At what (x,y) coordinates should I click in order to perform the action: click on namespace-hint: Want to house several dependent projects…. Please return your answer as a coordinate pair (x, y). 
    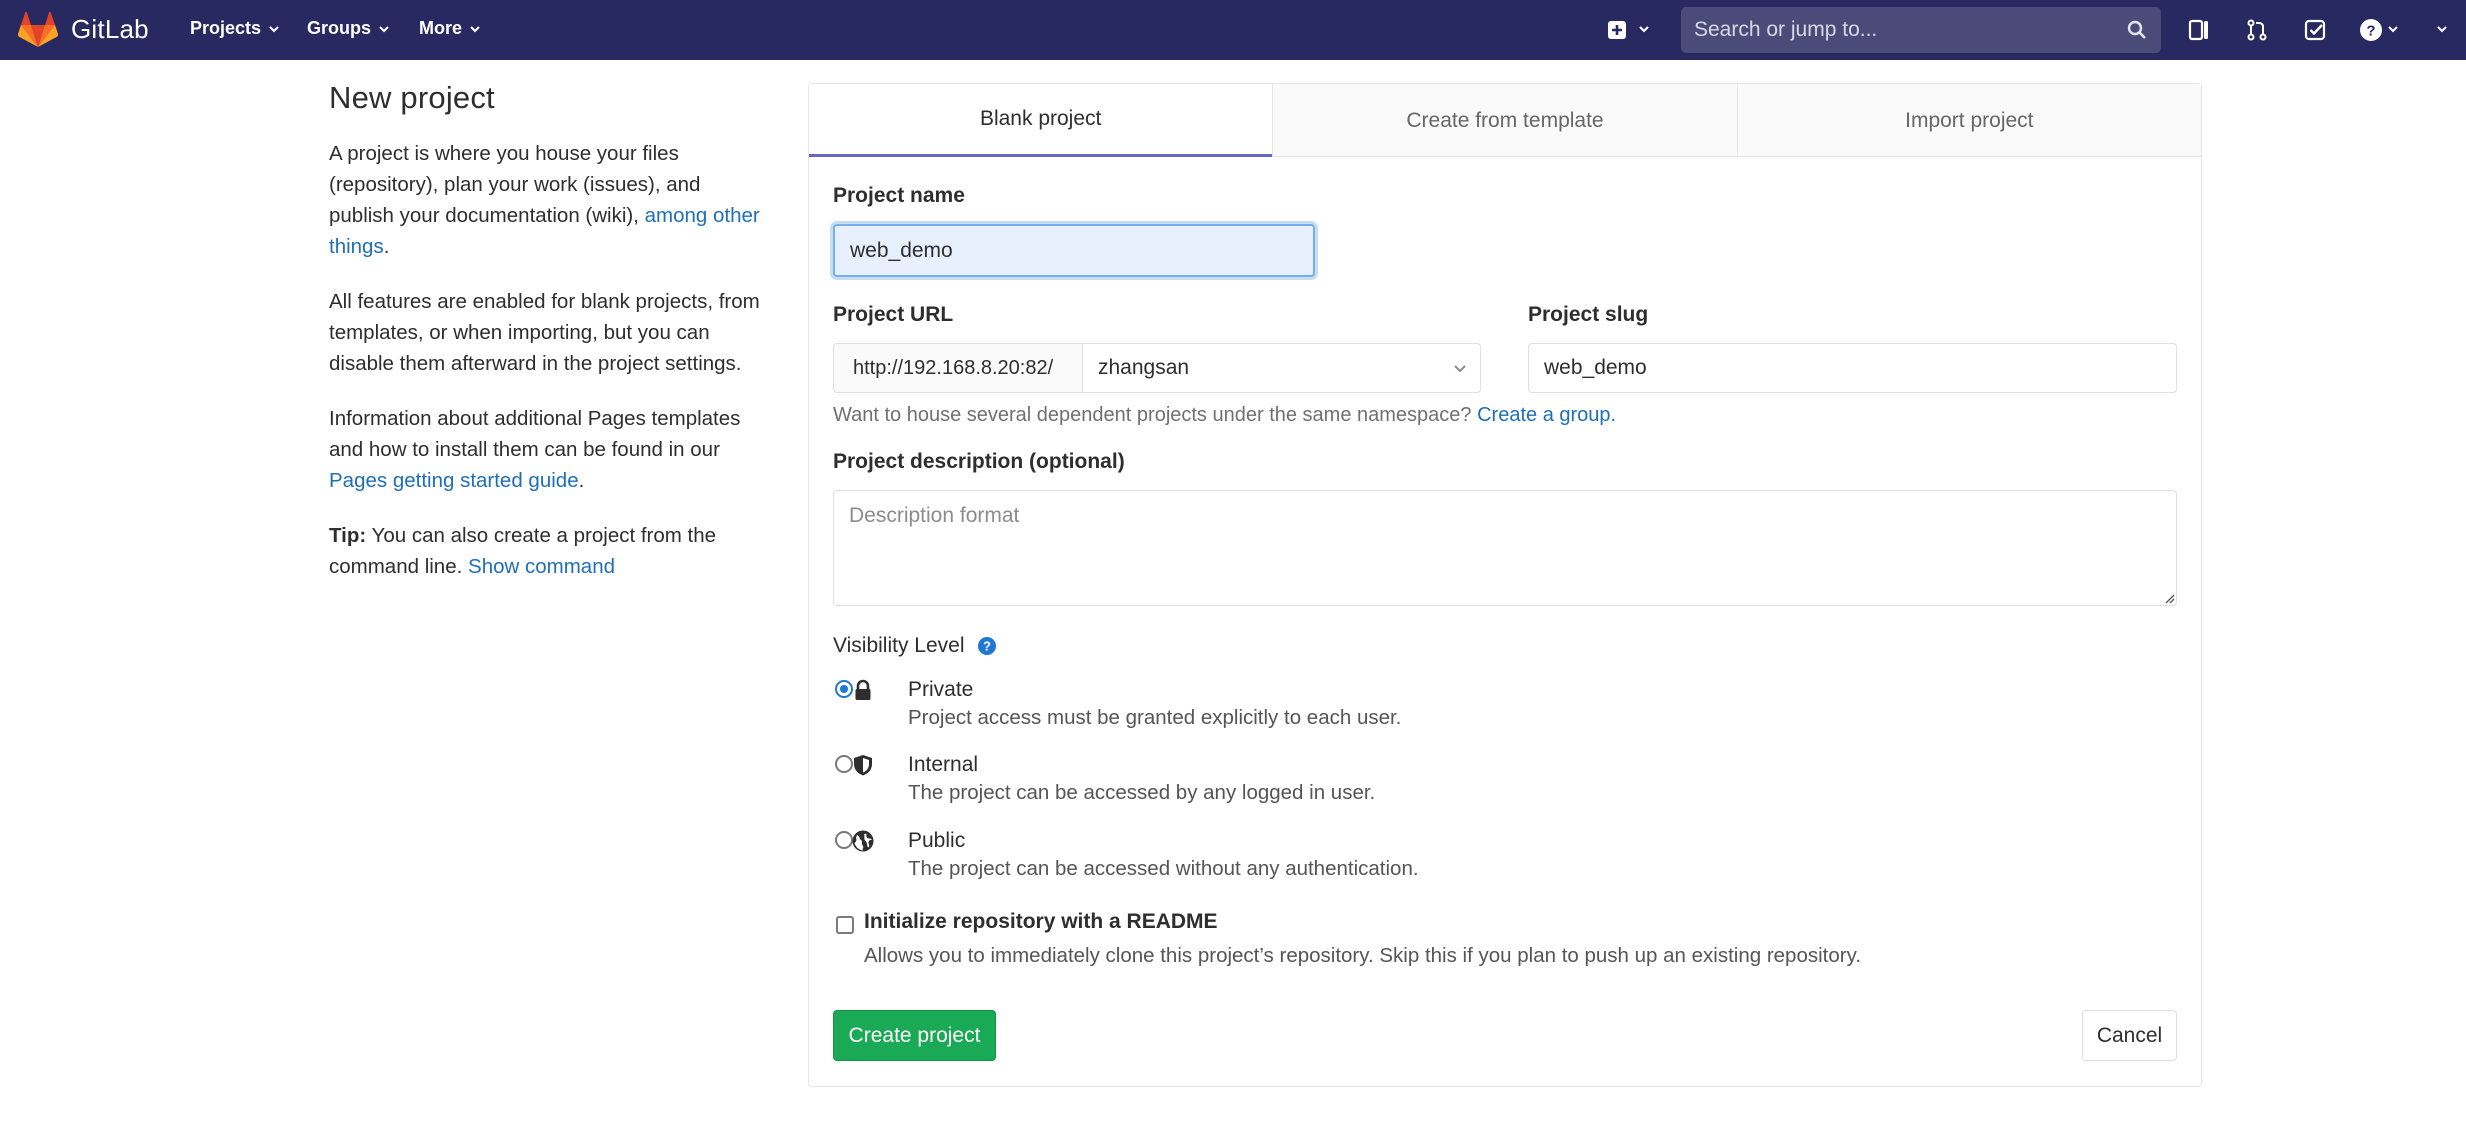
    Looking at the image, I should click on (1224, 415).